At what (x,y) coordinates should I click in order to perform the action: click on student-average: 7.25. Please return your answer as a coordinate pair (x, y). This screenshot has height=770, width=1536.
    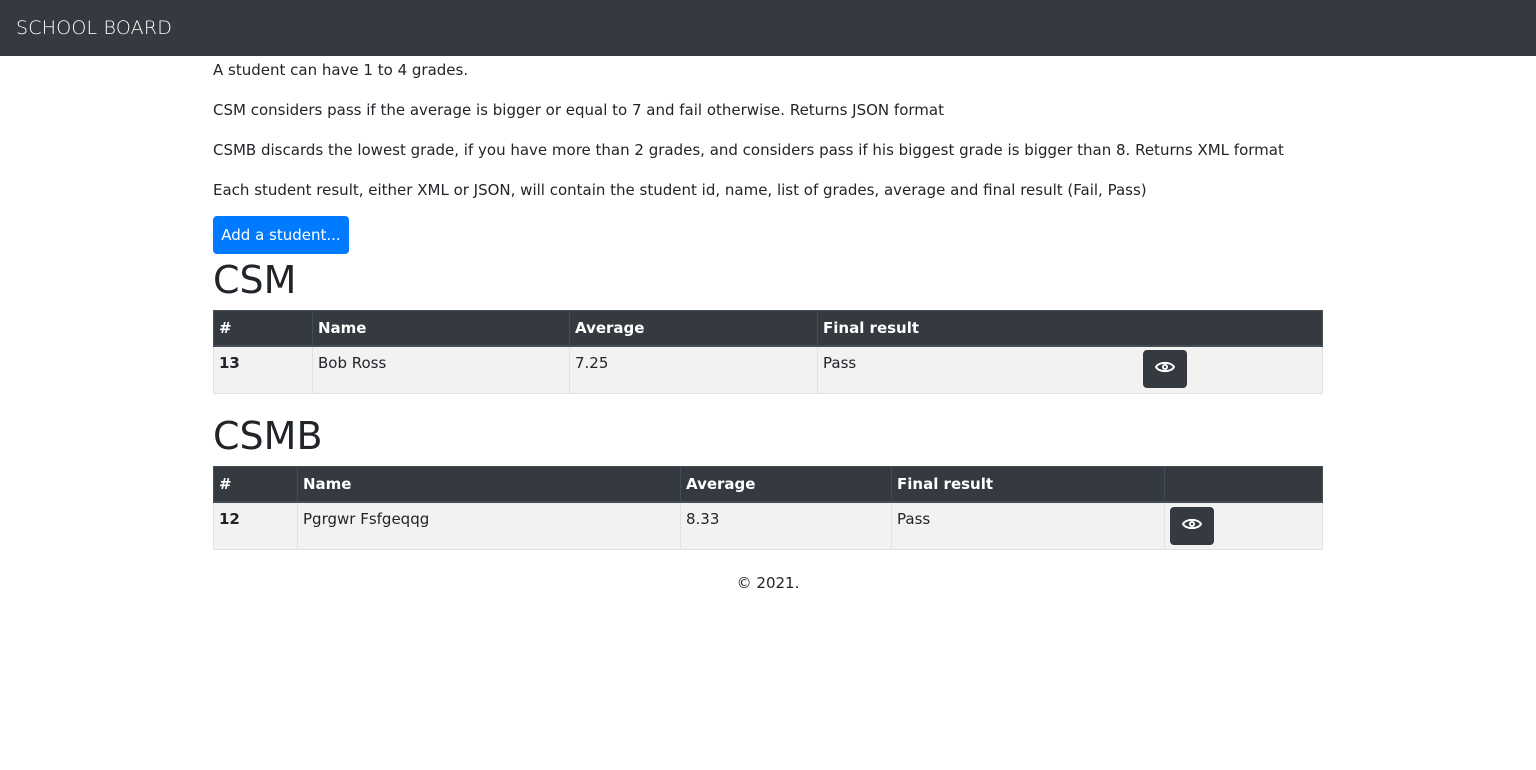
    Looking at the image, I should click on (693, 369).